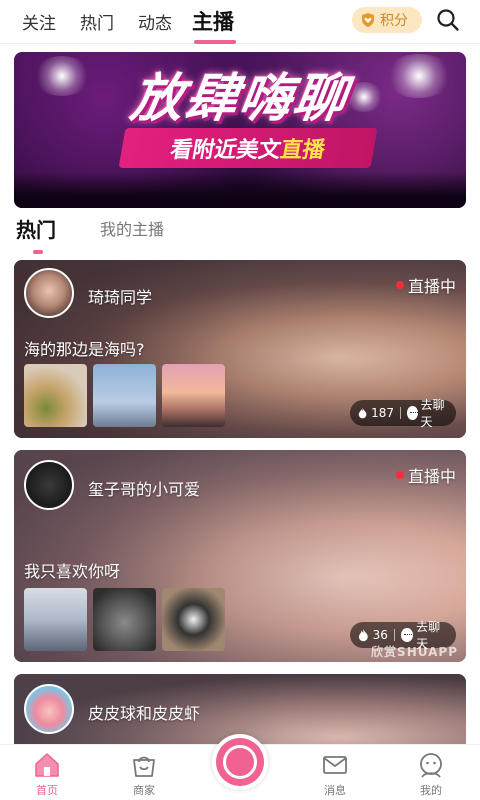 The width and height of the screenshot is (480, 800). What do you see at coordinates (431, 765) in the screenshot?
I see `profile-icon` at bounding box center [431, 765].